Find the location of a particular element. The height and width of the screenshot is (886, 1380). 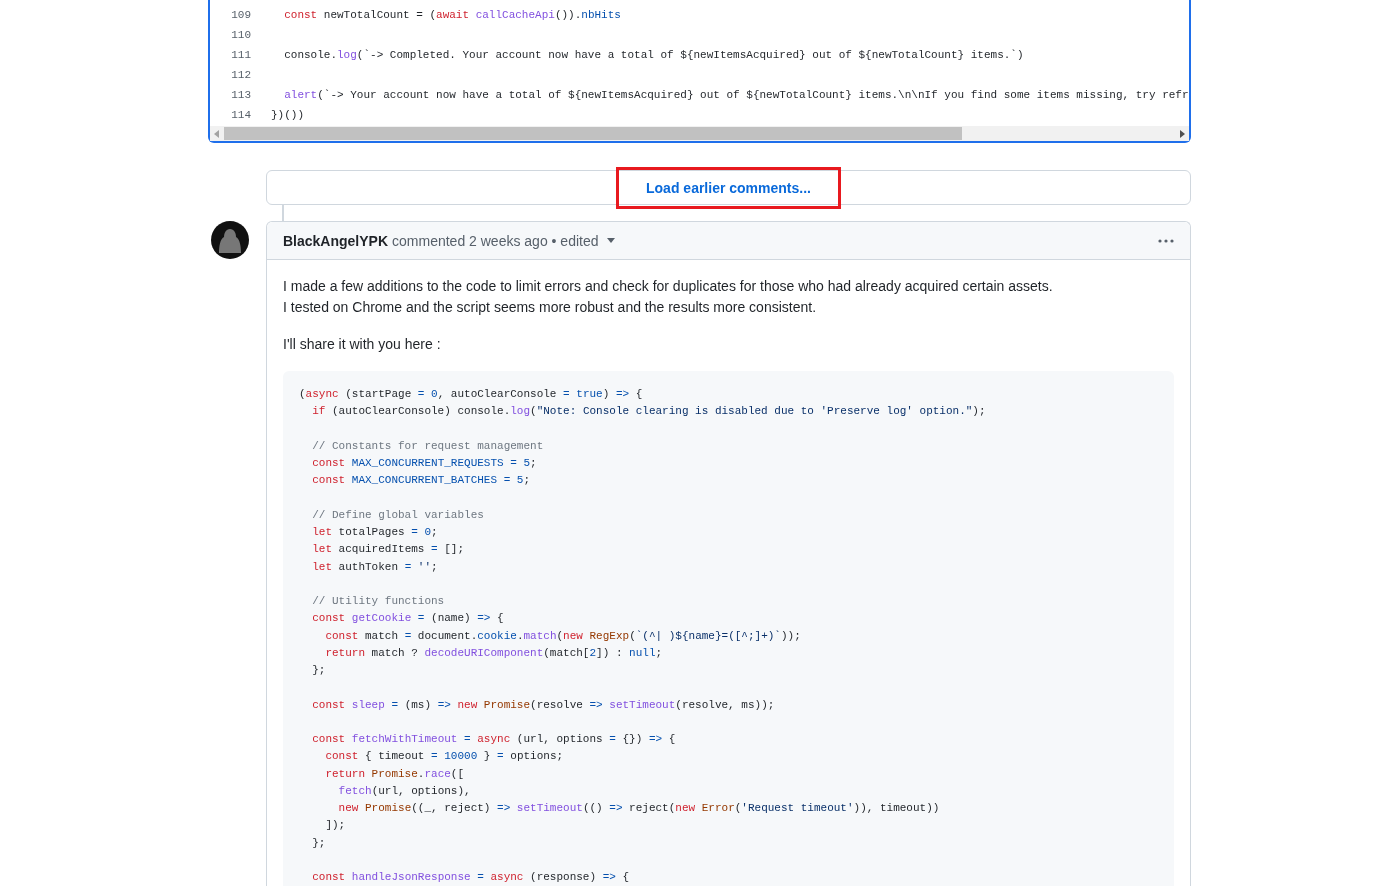

author-name: BlackAngelYPK is located at coordinates (336, 240).